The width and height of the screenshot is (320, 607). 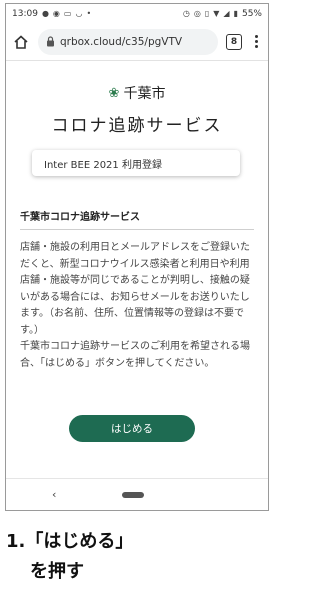 What do you see at coordinates (114, 93) in the screenshot?
I see `city-emblem-icon: ❀` at bounding box center [114, 93].